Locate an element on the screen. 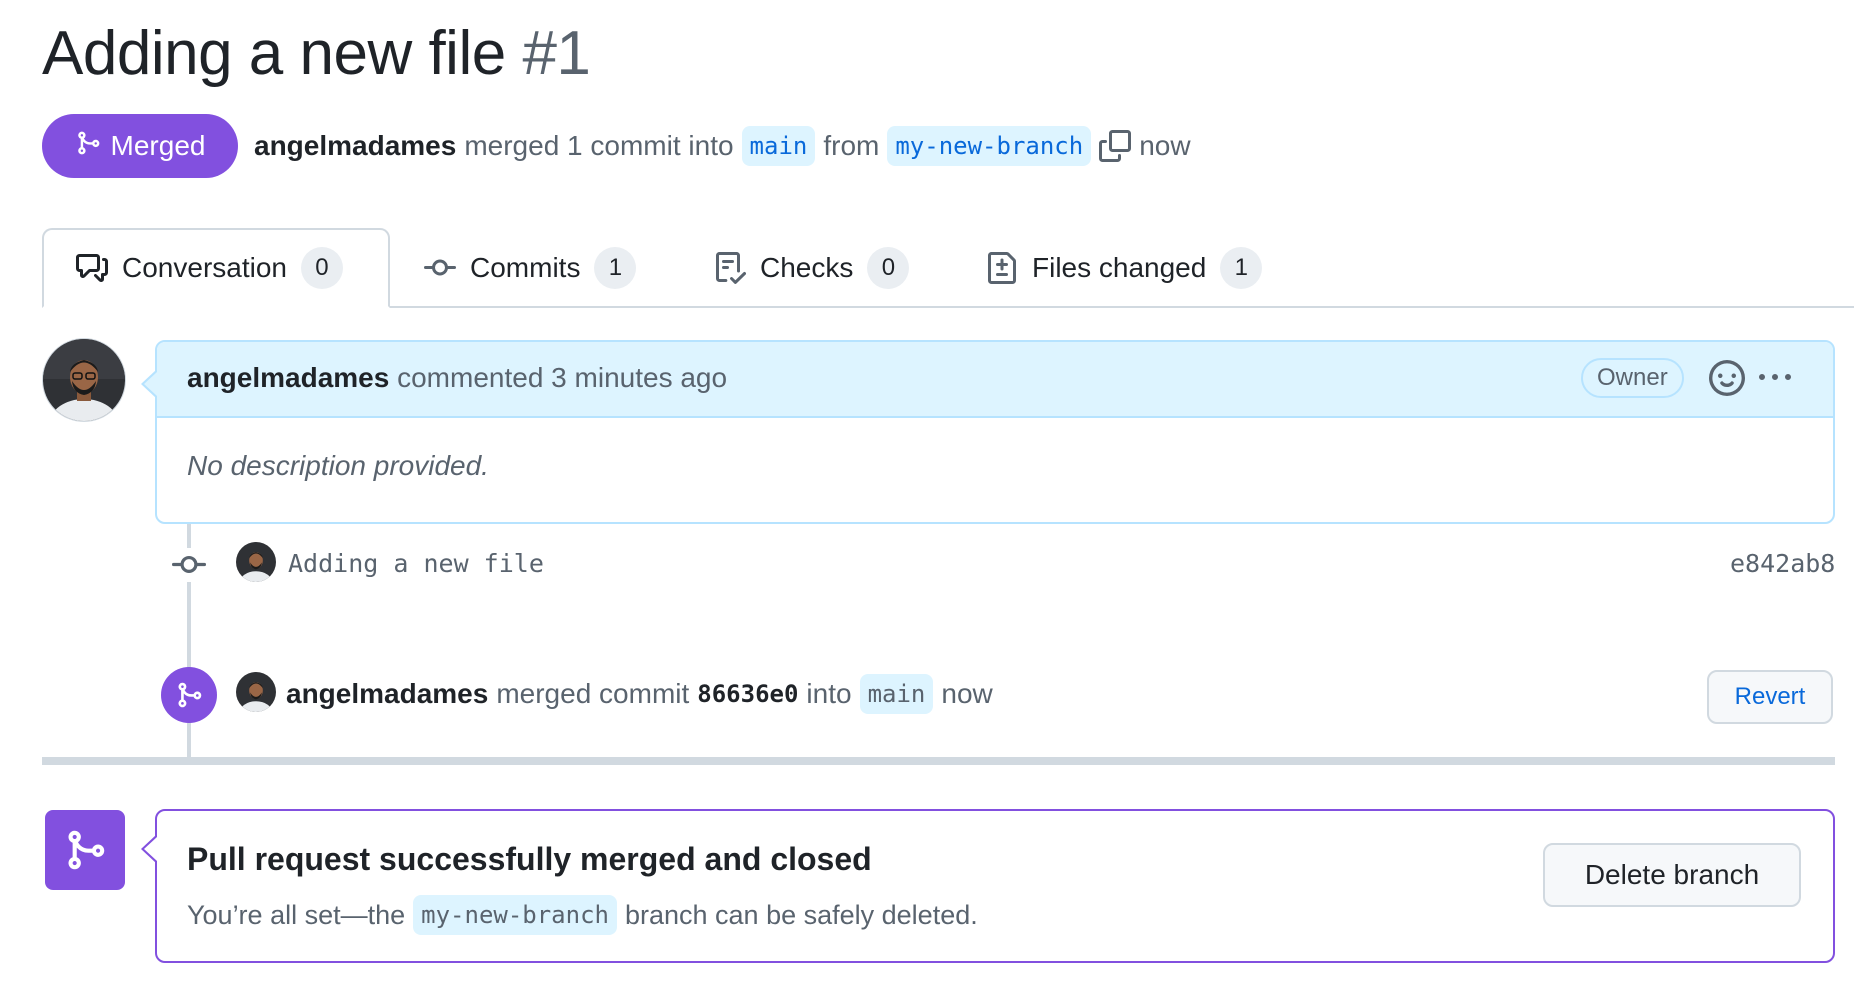 The image size is (1854, 984). base-branch: main is located at coordinates (778, 146).